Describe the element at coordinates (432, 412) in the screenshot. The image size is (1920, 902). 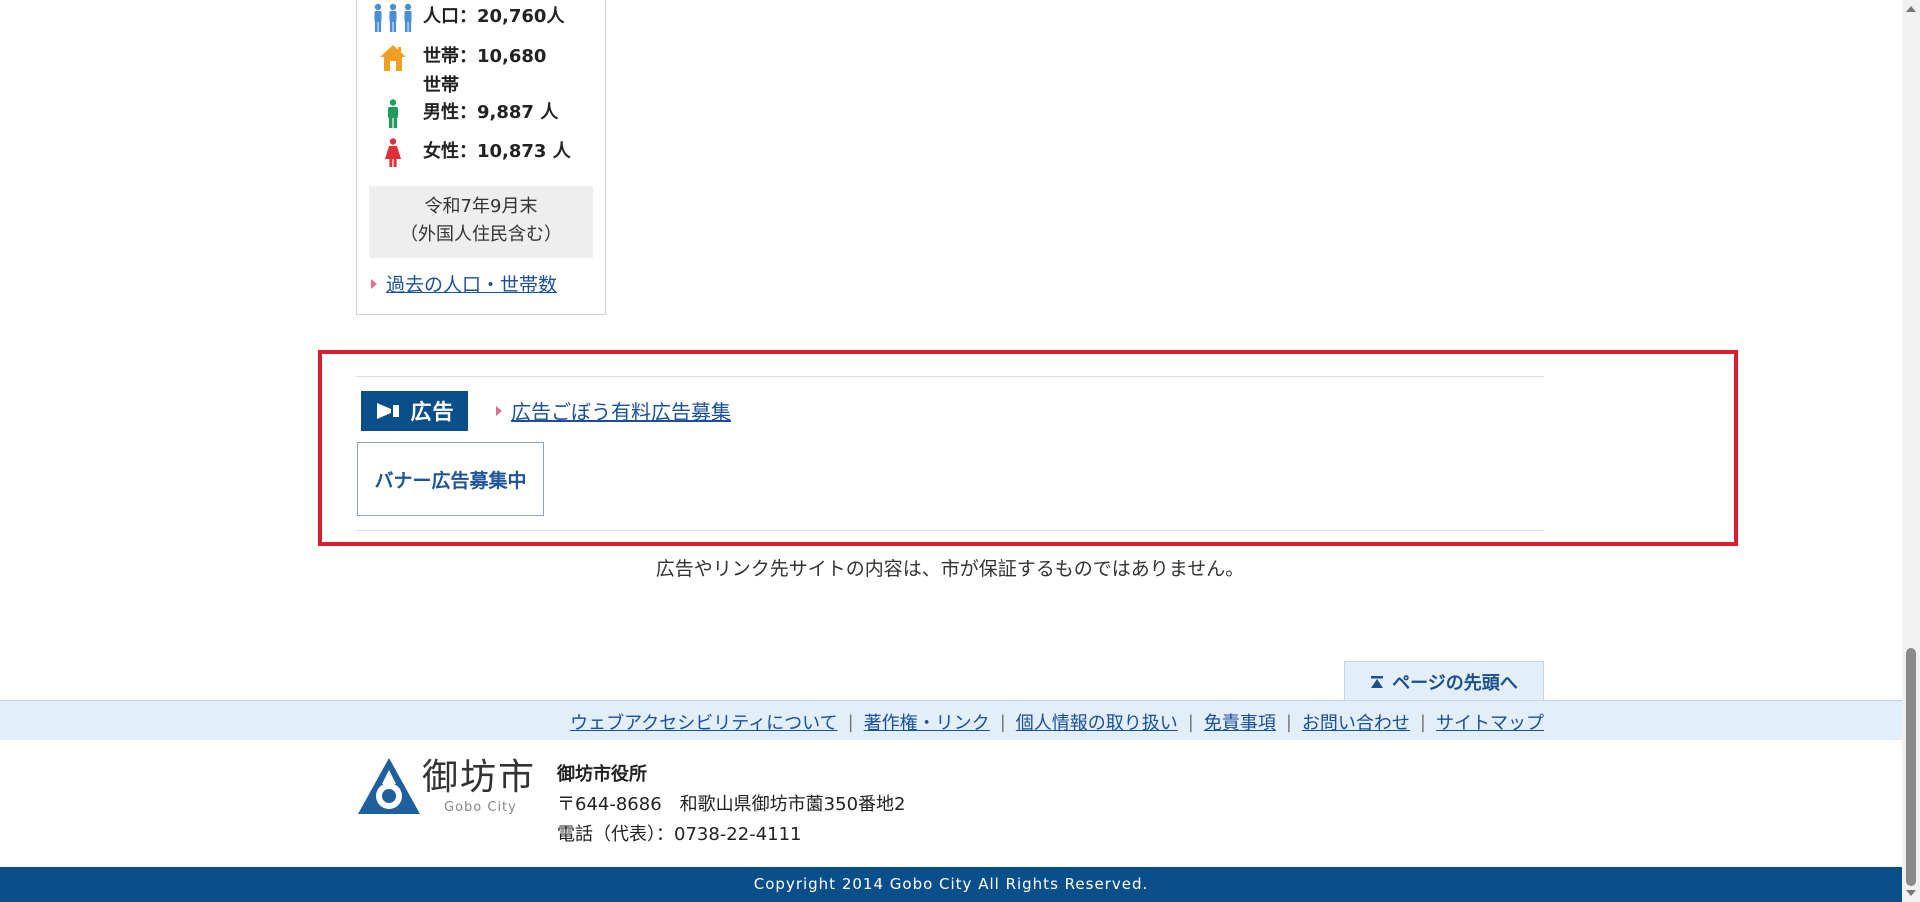
I see `ad-badge-label: 広告` at that location.